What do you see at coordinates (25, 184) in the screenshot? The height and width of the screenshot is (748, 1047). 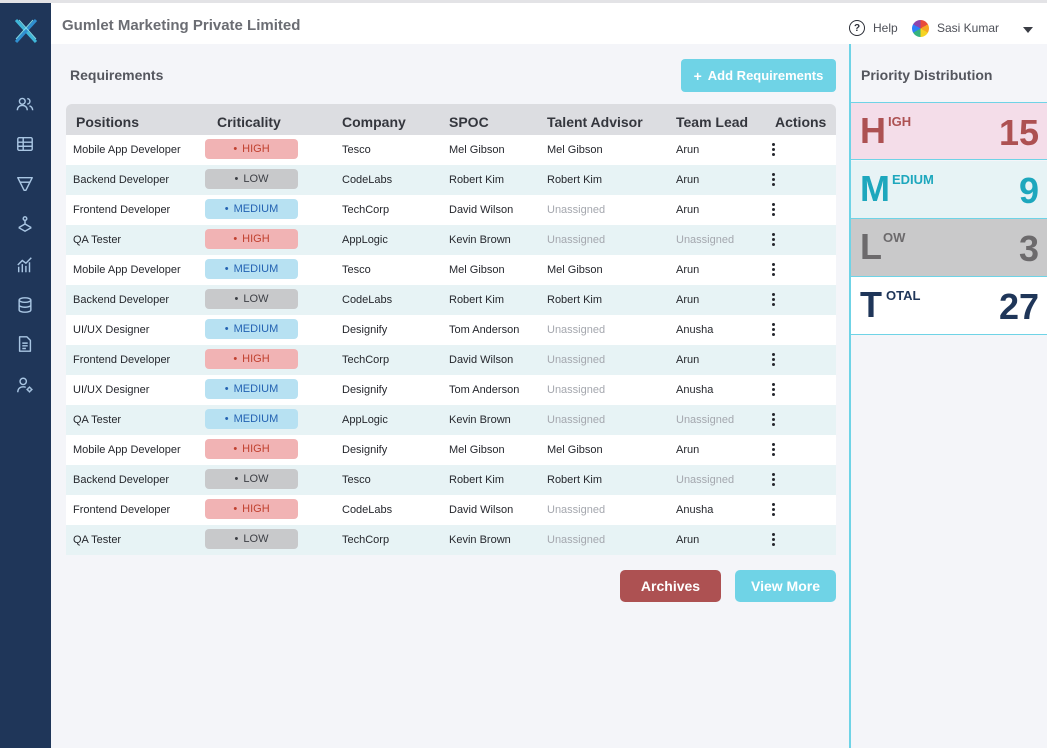 I see `funnel-icon` at bounding box center [25, 184].